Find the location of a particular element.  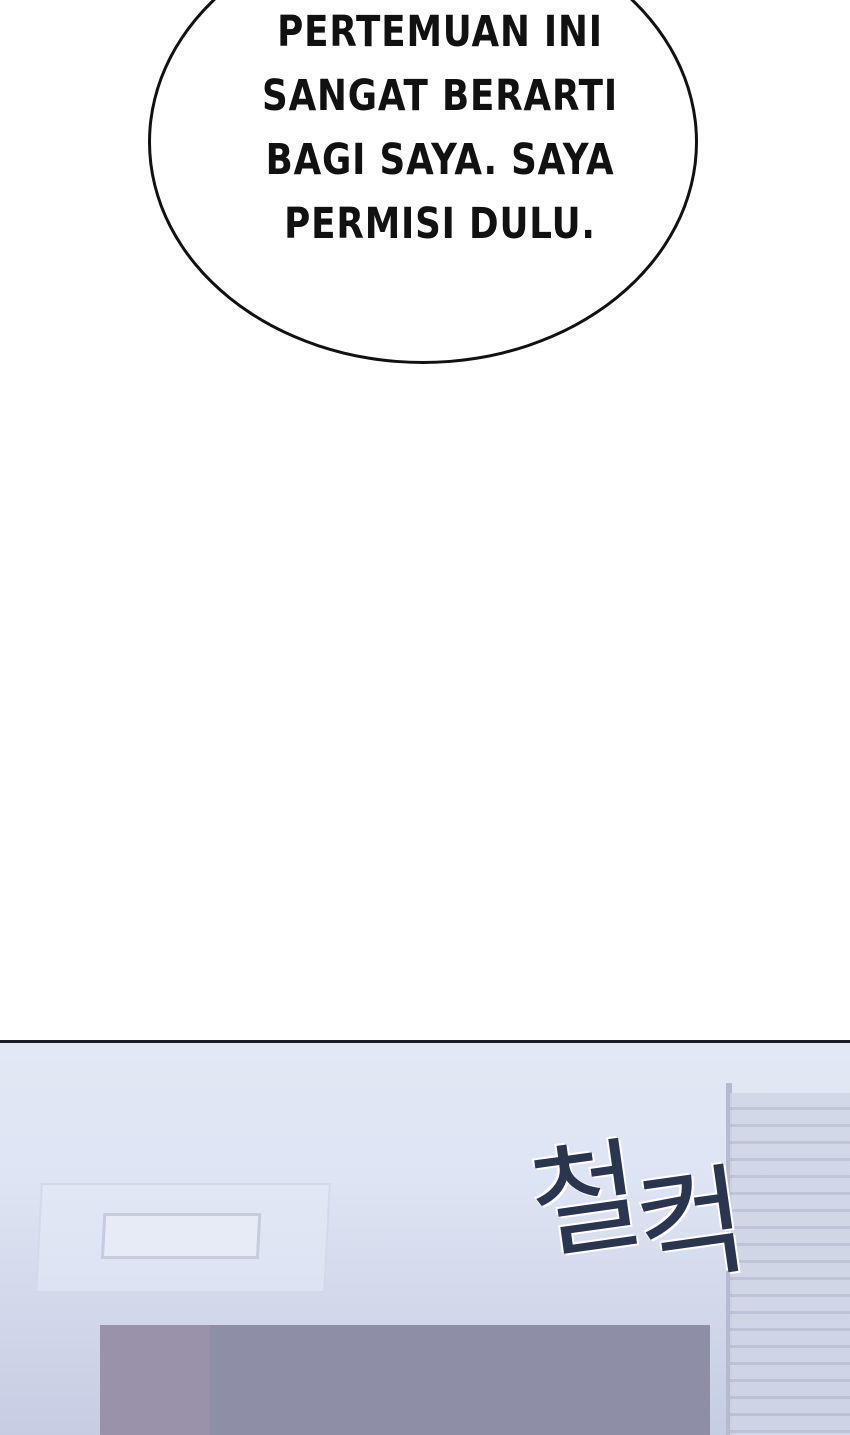

sound-effect: 철컥 is located at coordinates (654, 1258).